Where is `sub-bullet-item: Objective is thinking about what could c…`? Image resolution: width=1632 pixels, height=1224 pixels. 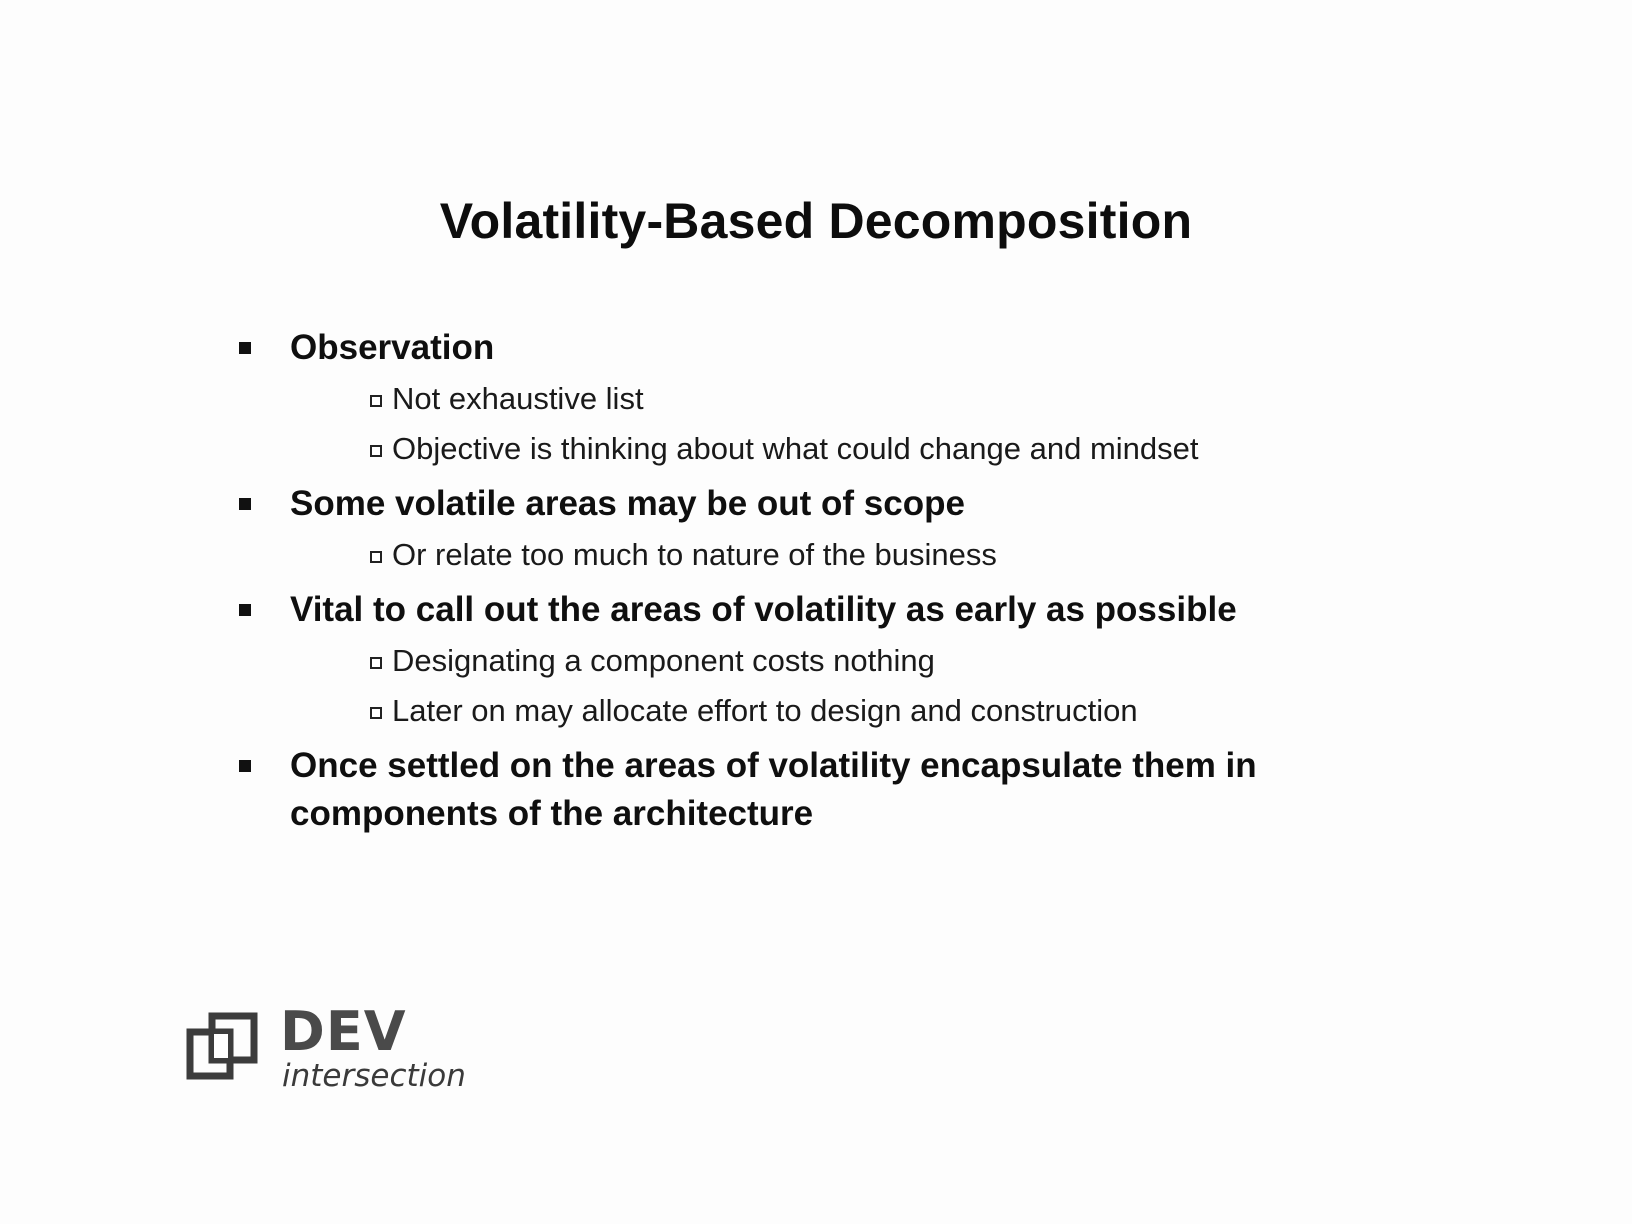 sub-bullet-item: Objective is thinking about what could c… is located at coordinates (876, 449).